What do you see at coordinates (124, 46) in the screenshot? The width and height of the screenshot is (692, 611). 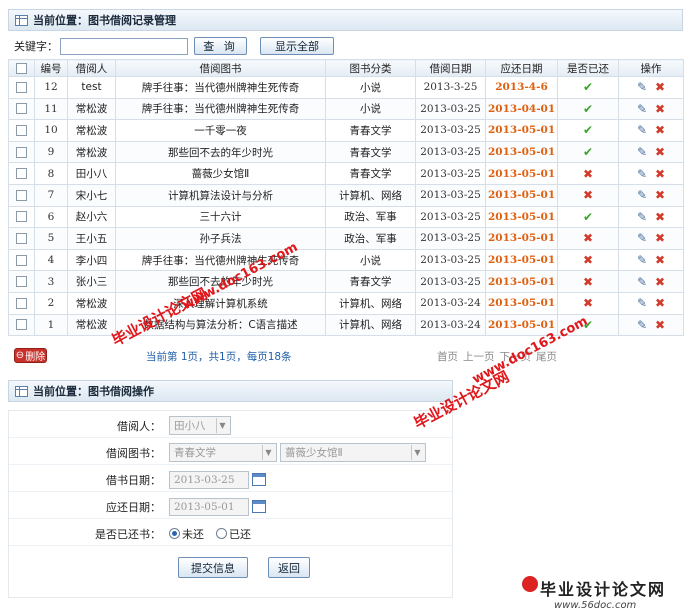 I see `search-input` at bounding box center [124, 46].